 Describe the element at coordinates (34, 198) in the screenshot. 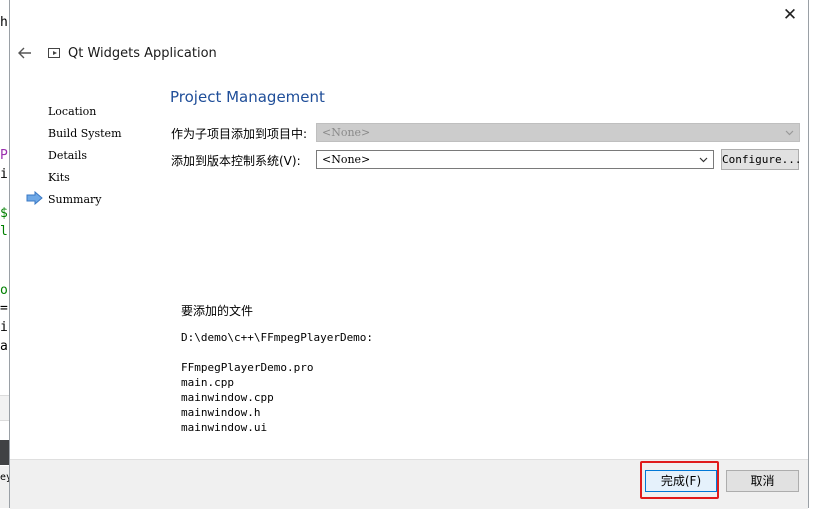

I see `current-step-arrow-icon` at that location.